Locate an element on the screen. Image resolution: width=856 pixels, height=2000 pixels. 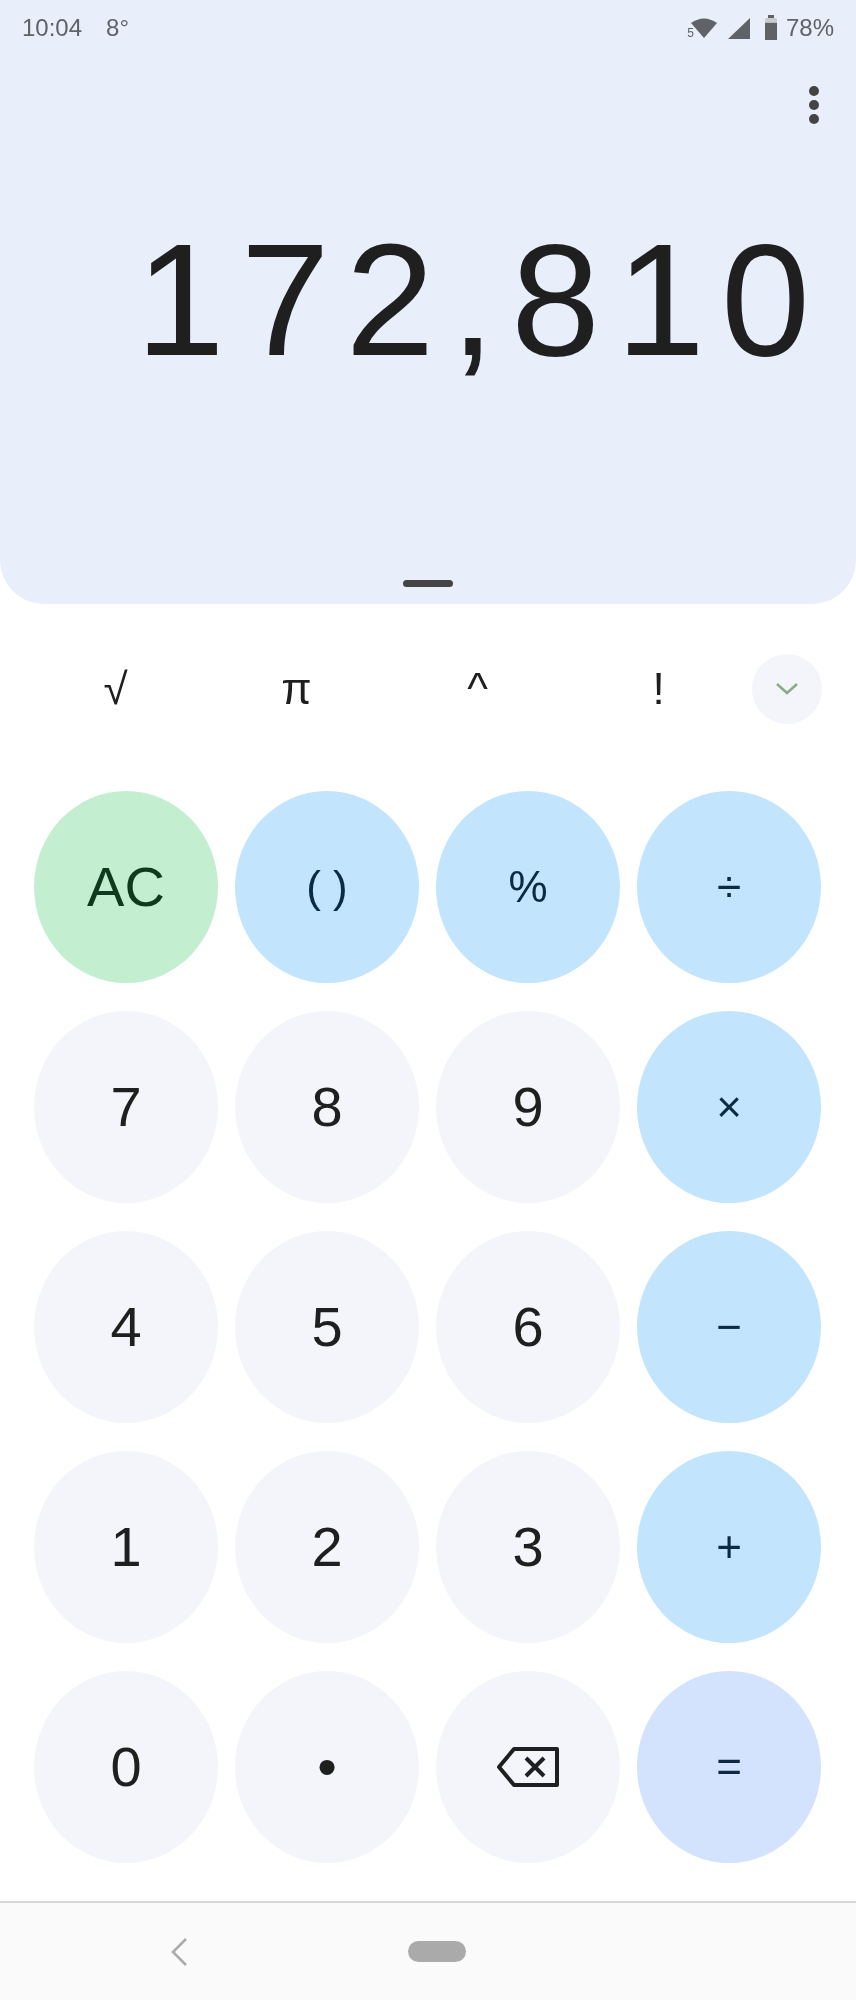
backspace-icon is located at coordinates (528, 1767).